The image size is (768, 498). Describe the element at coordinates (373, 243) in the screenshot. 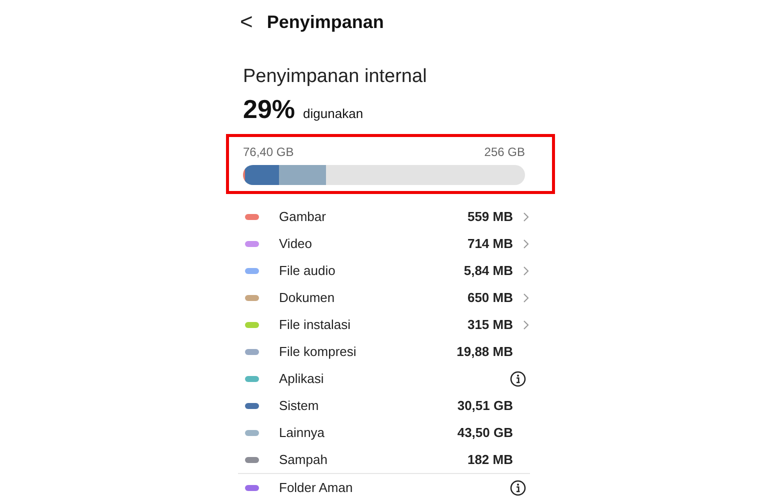

I see `category-label: Video` at that location.